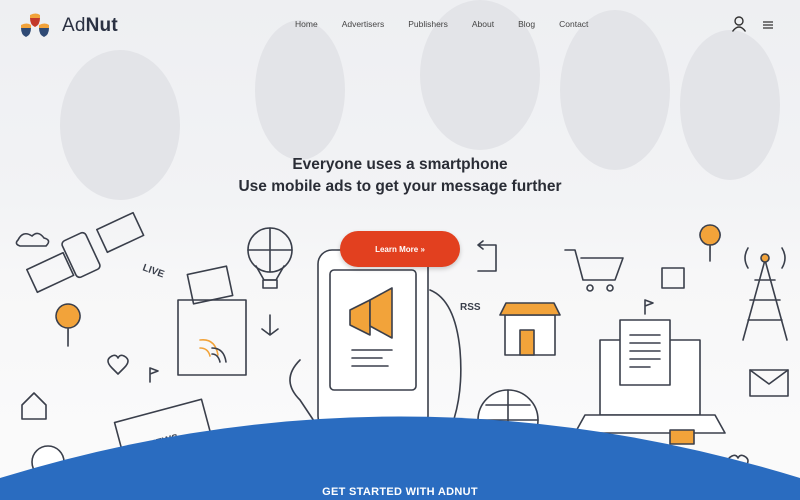  What do you see at coordinates (400, 492) in the screenshot?
I see `get-started-heading: GET STARTED WITH ADNUT` at bounding box center [400, 492].